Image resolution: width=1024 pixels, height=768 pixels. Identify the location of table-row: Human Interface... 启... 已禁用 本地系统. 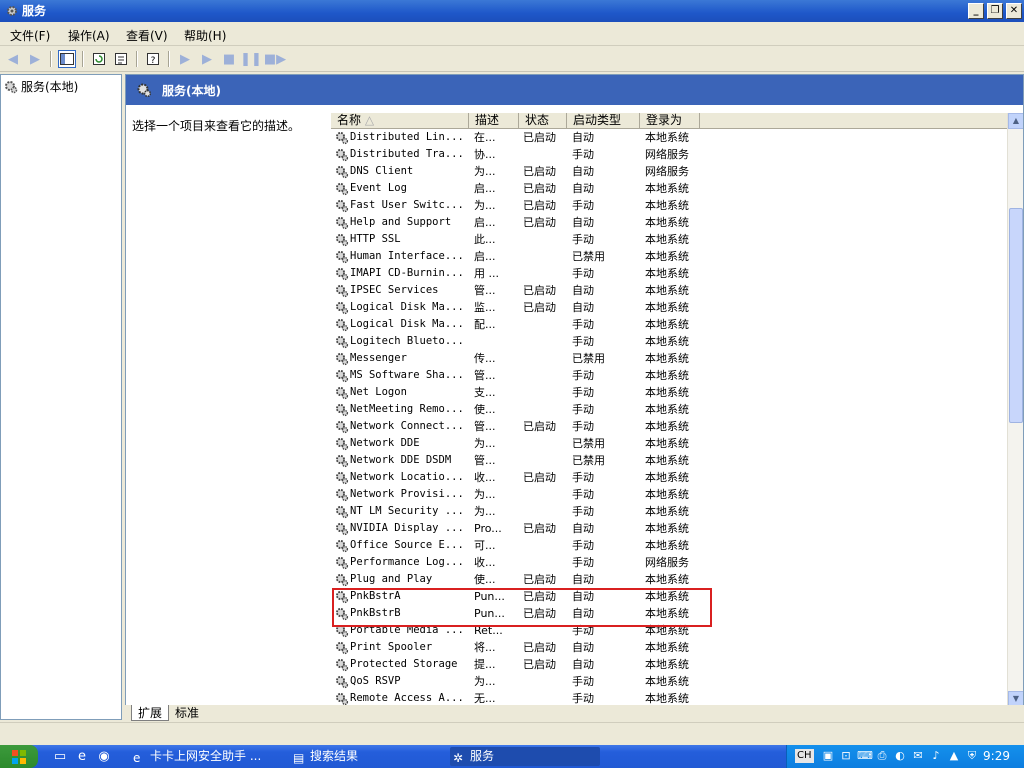
(669, 256).